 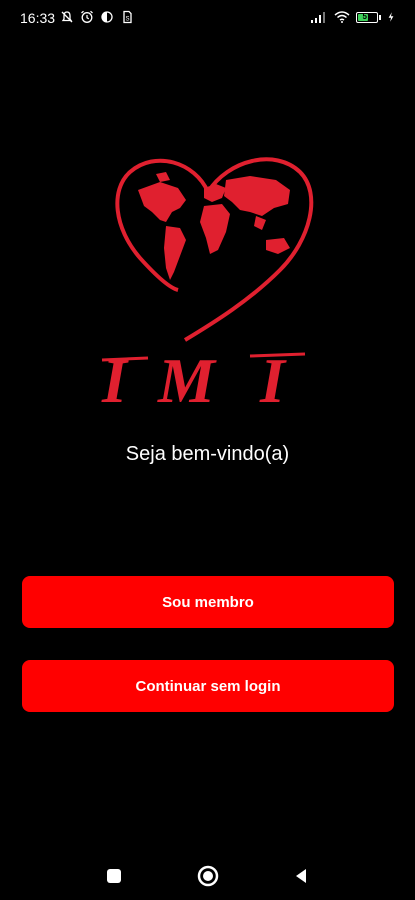 I want to click on status-left-icons: S, so click(x=97, y=17).